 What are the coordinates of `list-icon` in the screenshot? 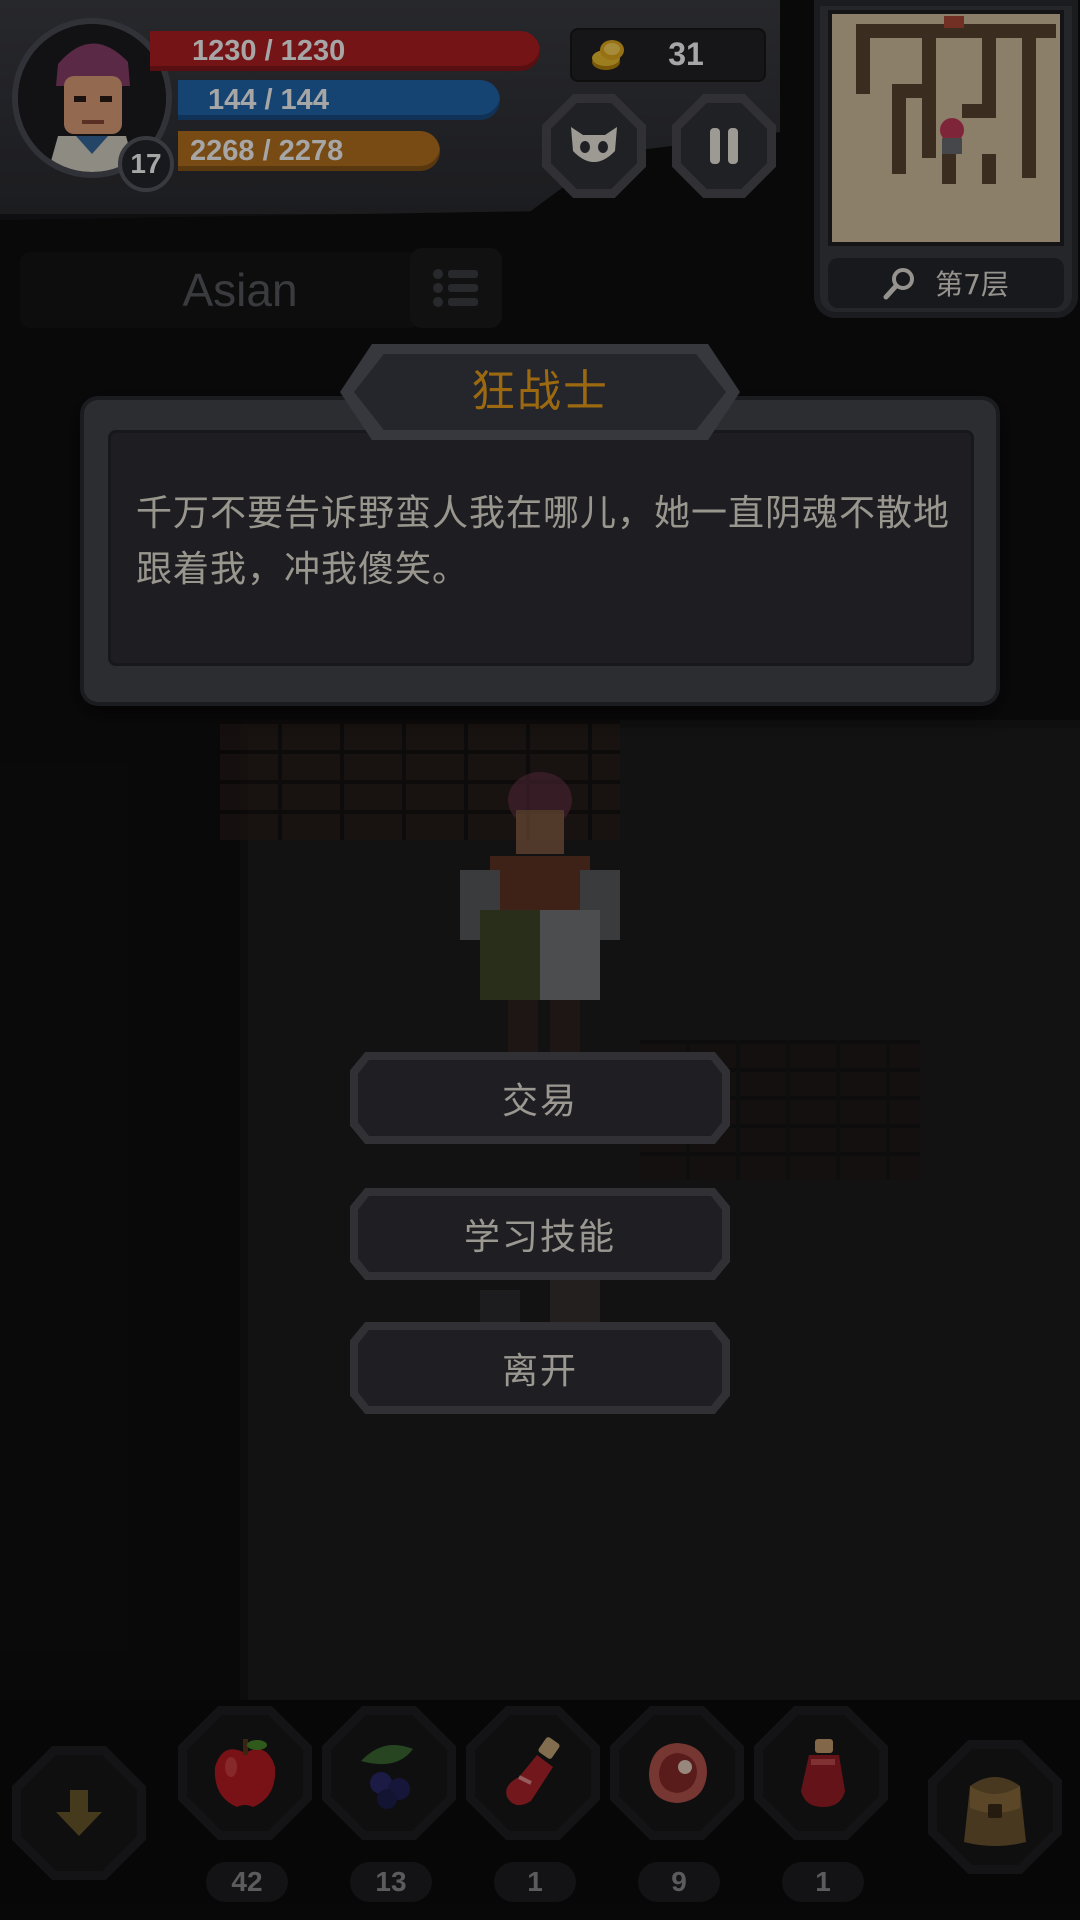 It's located at (455, 288).